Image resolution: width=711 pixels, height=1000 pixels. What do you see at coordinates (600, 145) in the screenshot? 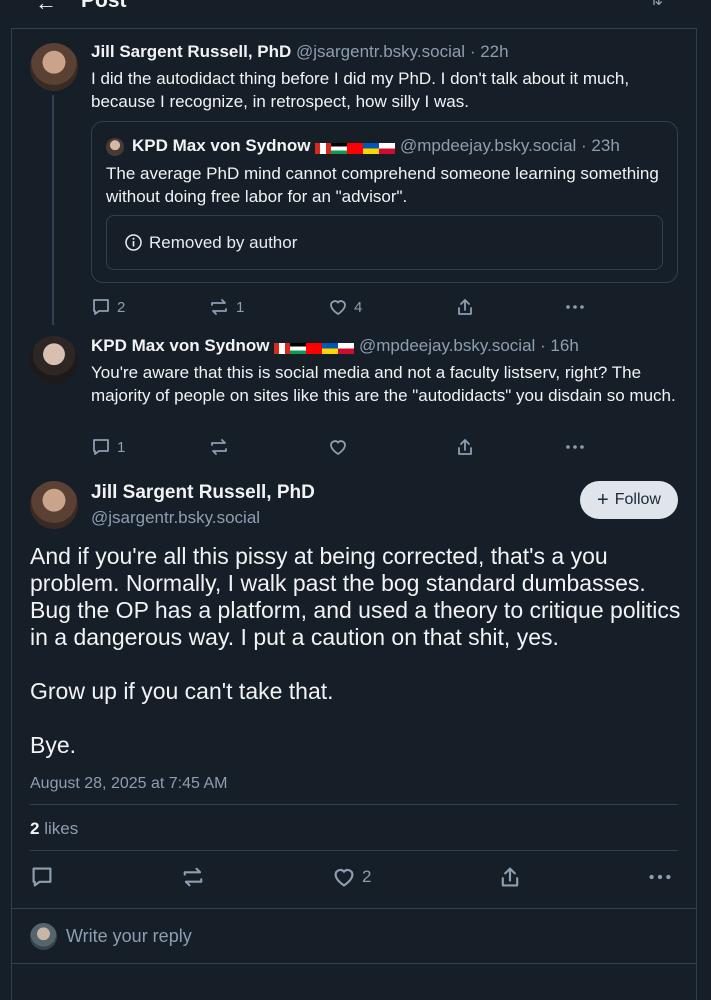
I see `post-time: · 23h` at bounding box center [600, 145].